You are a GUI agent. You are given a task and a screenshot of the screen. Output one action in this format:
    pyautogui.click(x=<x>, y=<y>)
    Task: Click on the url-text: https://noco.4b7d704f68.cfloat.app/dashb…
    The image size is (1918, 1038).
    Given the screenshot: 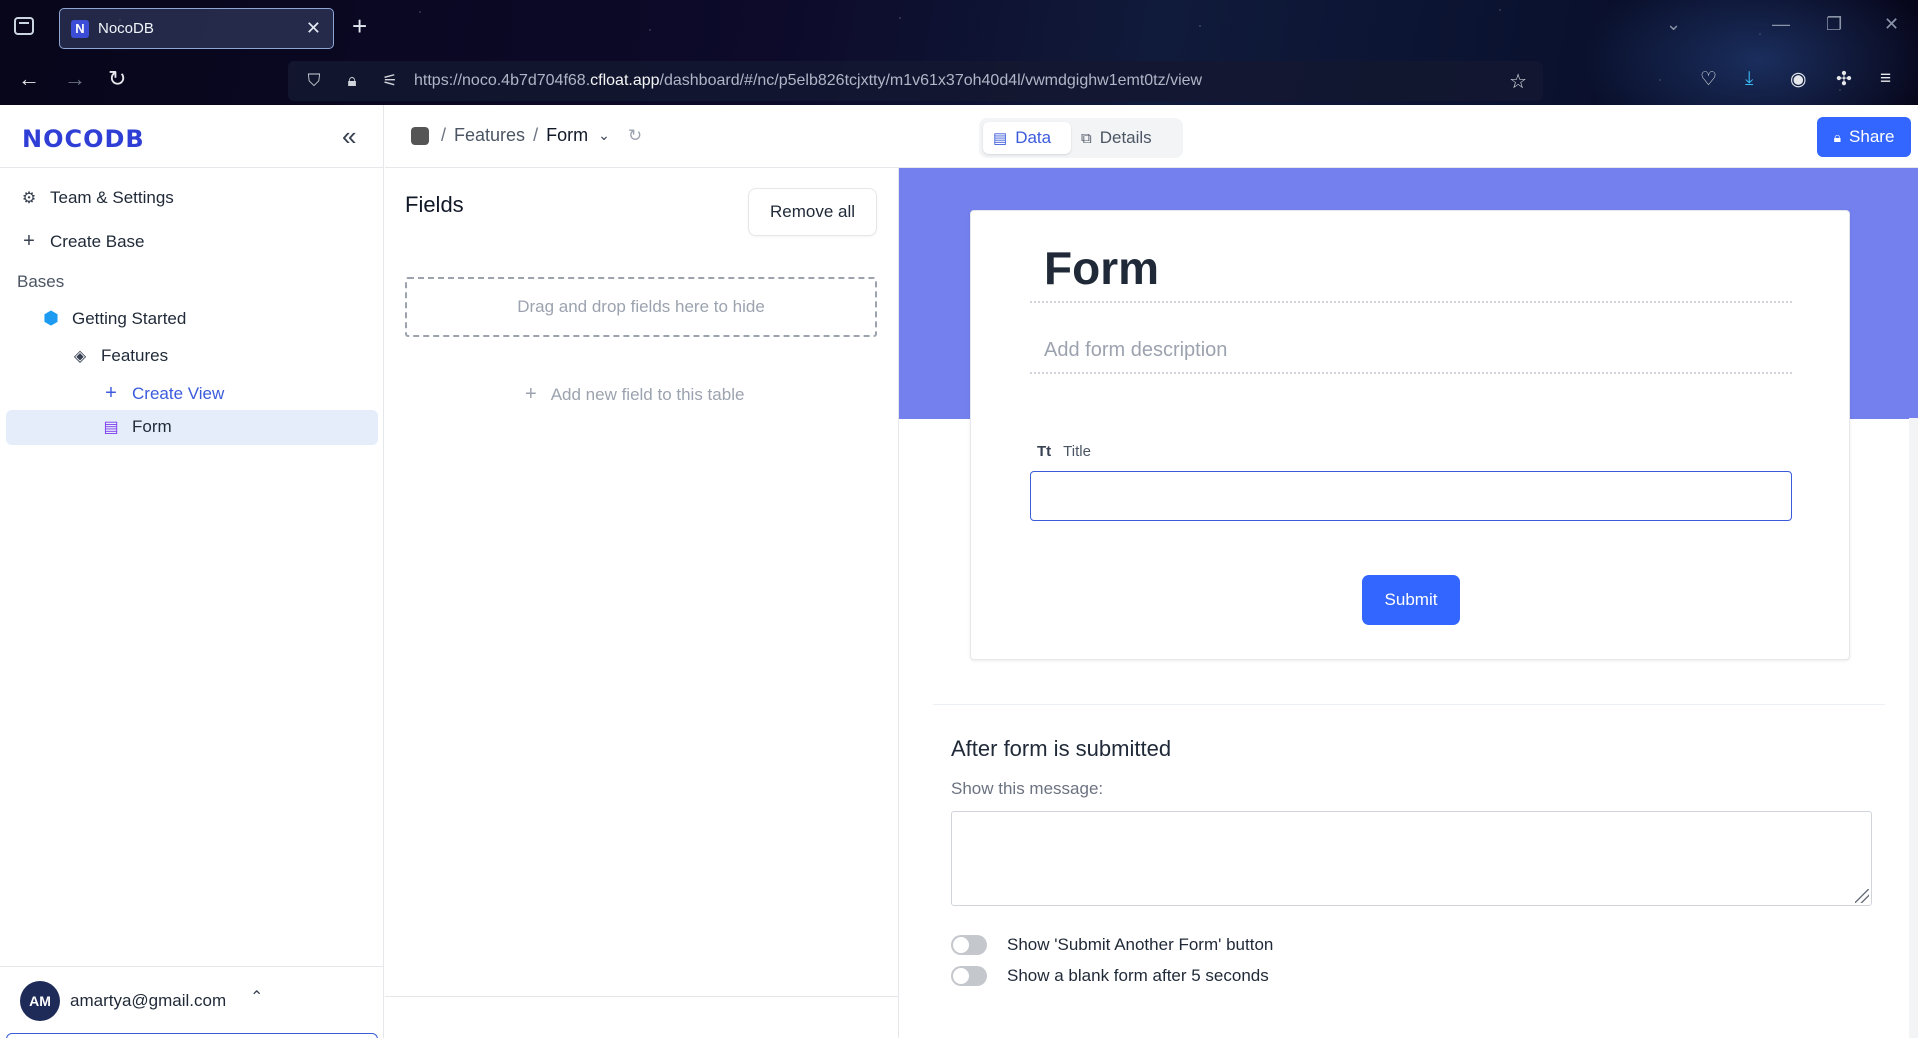 What is the action you would take?
    pyautogui.click(x=808, y=81)
    